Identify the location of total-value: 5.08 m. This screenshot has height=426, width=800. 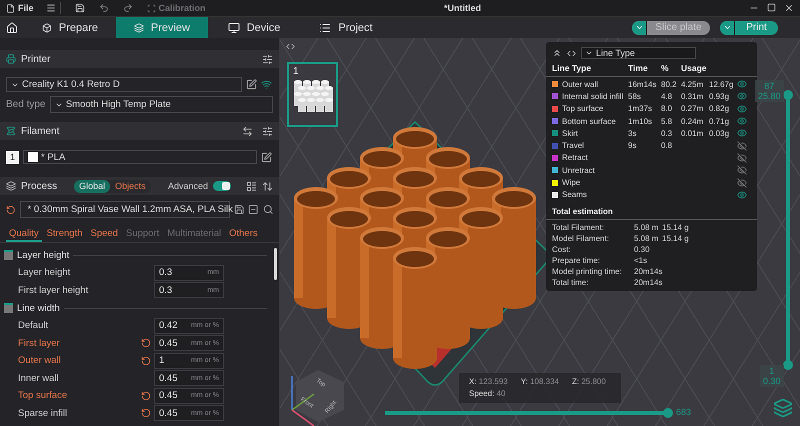
(646, 227).